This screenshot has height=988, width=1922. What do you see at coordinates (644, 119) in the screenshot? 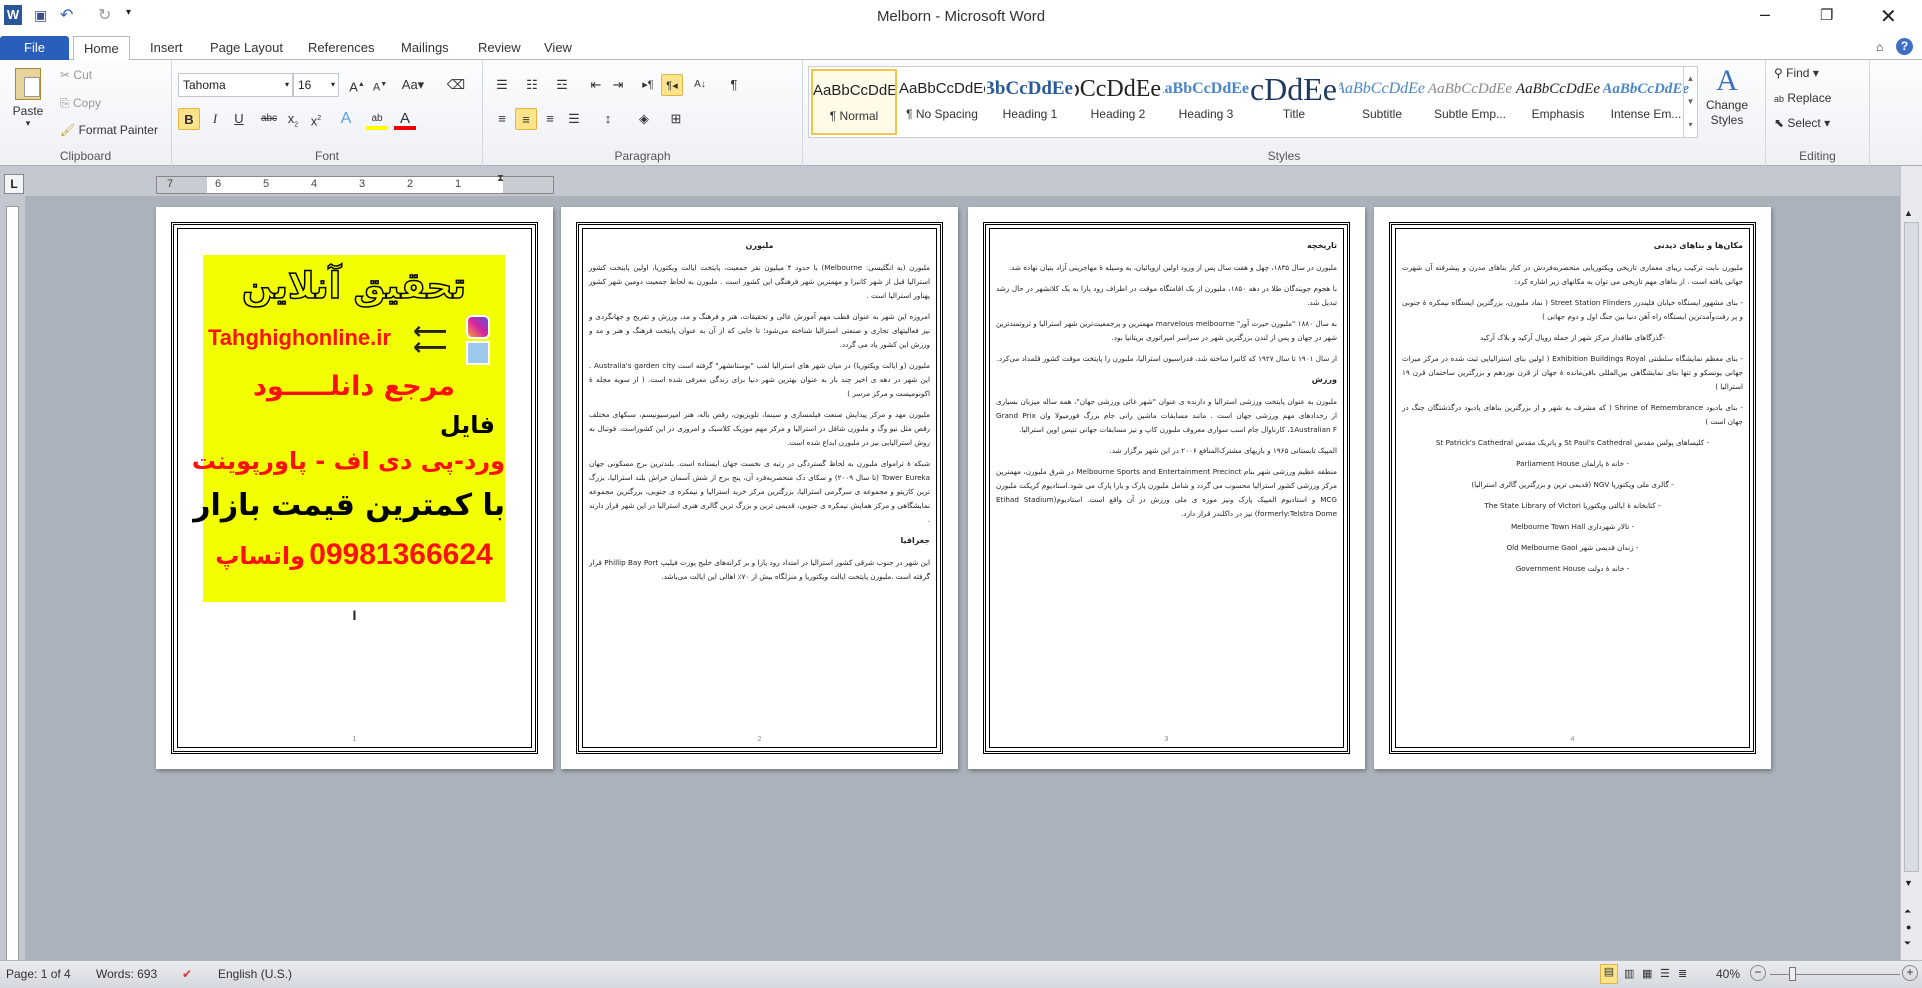
I see `shading-icon: ◈` at bounding box center [644, 119].